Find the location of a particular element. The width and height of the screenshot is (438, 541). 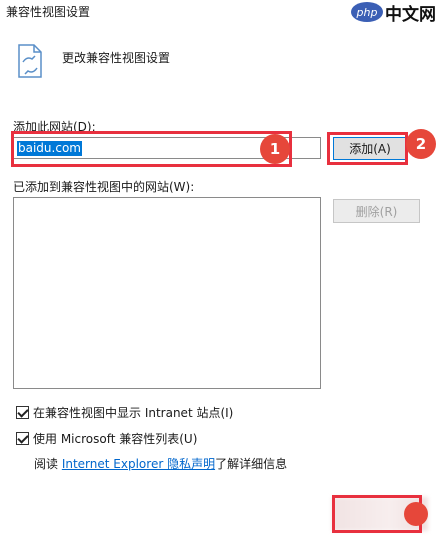

privacy-suffix: 了解详细信息 is located at coordinates (251, 464).